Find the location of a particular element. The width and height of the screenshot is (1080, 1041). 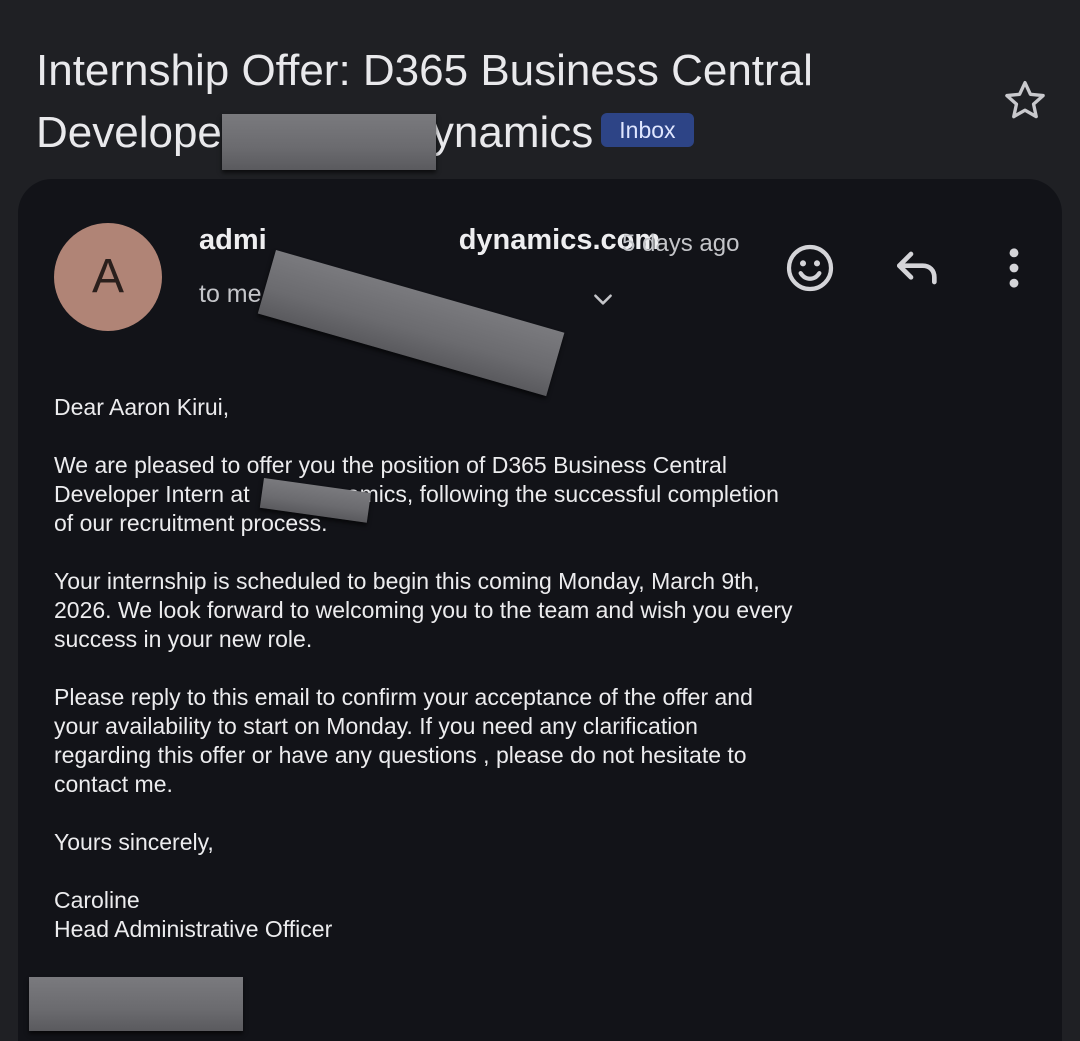

subject-line-2-start: Develope is located at coordinates (129, 132).